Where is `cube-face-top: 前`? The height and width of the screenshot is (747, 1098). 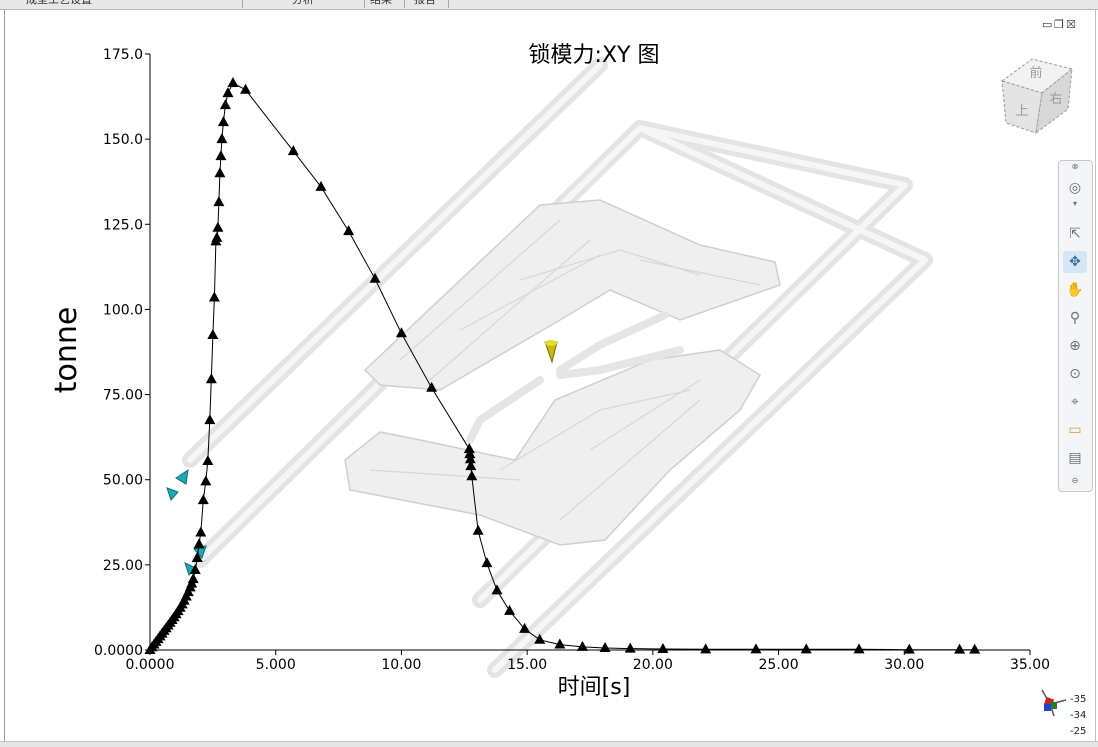 cube-face-top: 前 is located at coordinates (1035, 73).